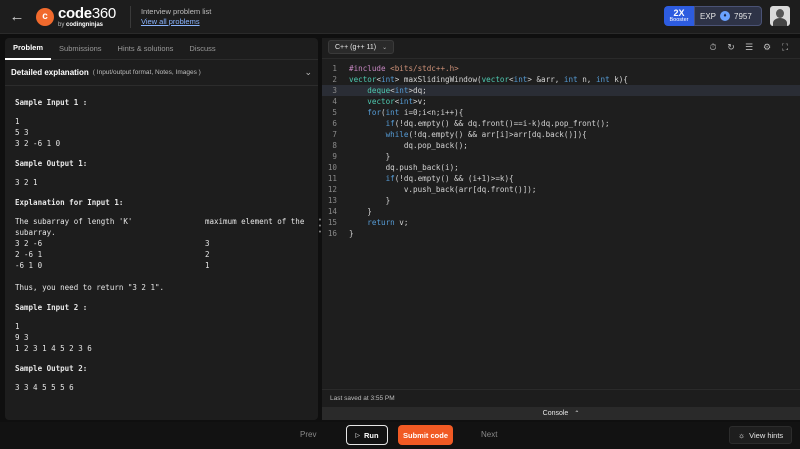 The width and height of the screenshot is (800, 449). Describe the element at coordinates (561, 200) in the screenshot. I see `code-line: 13 }` at that location.